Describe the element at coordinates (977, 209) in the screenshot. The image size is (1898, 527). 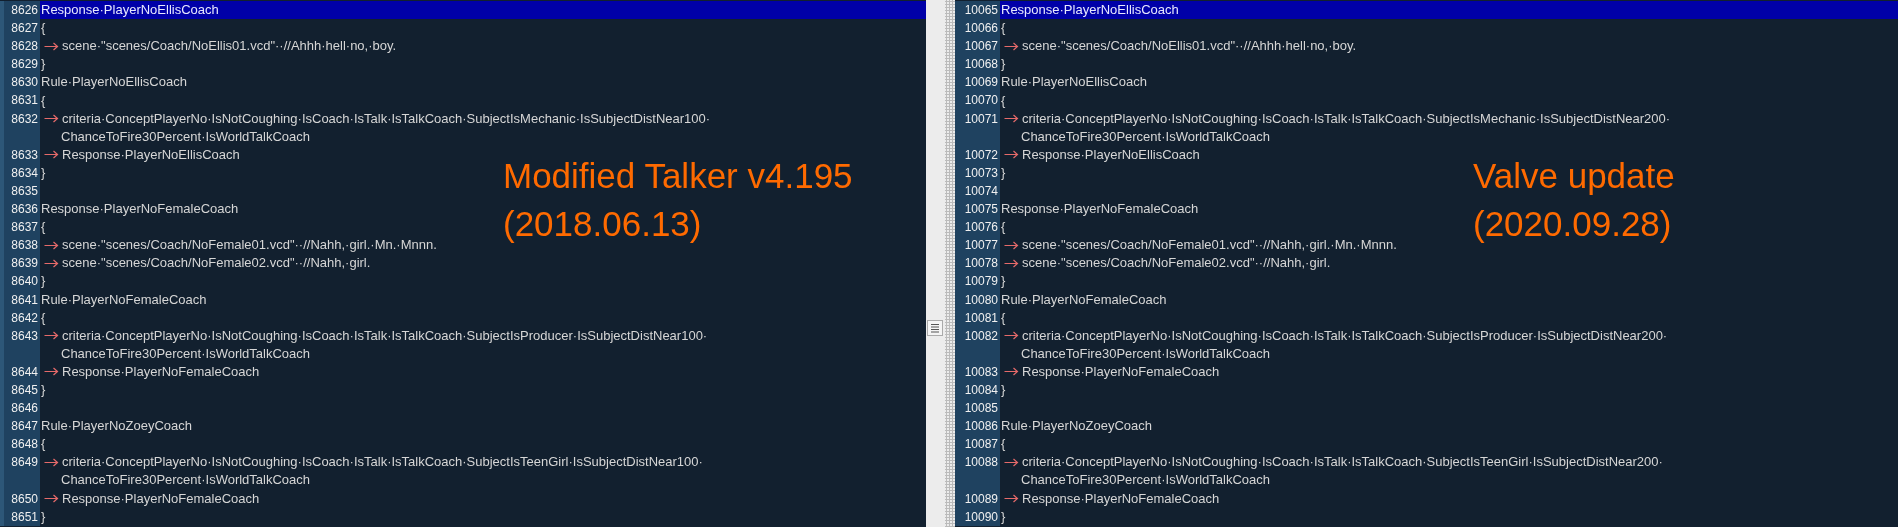
I see `line-number: 10075` at that location.